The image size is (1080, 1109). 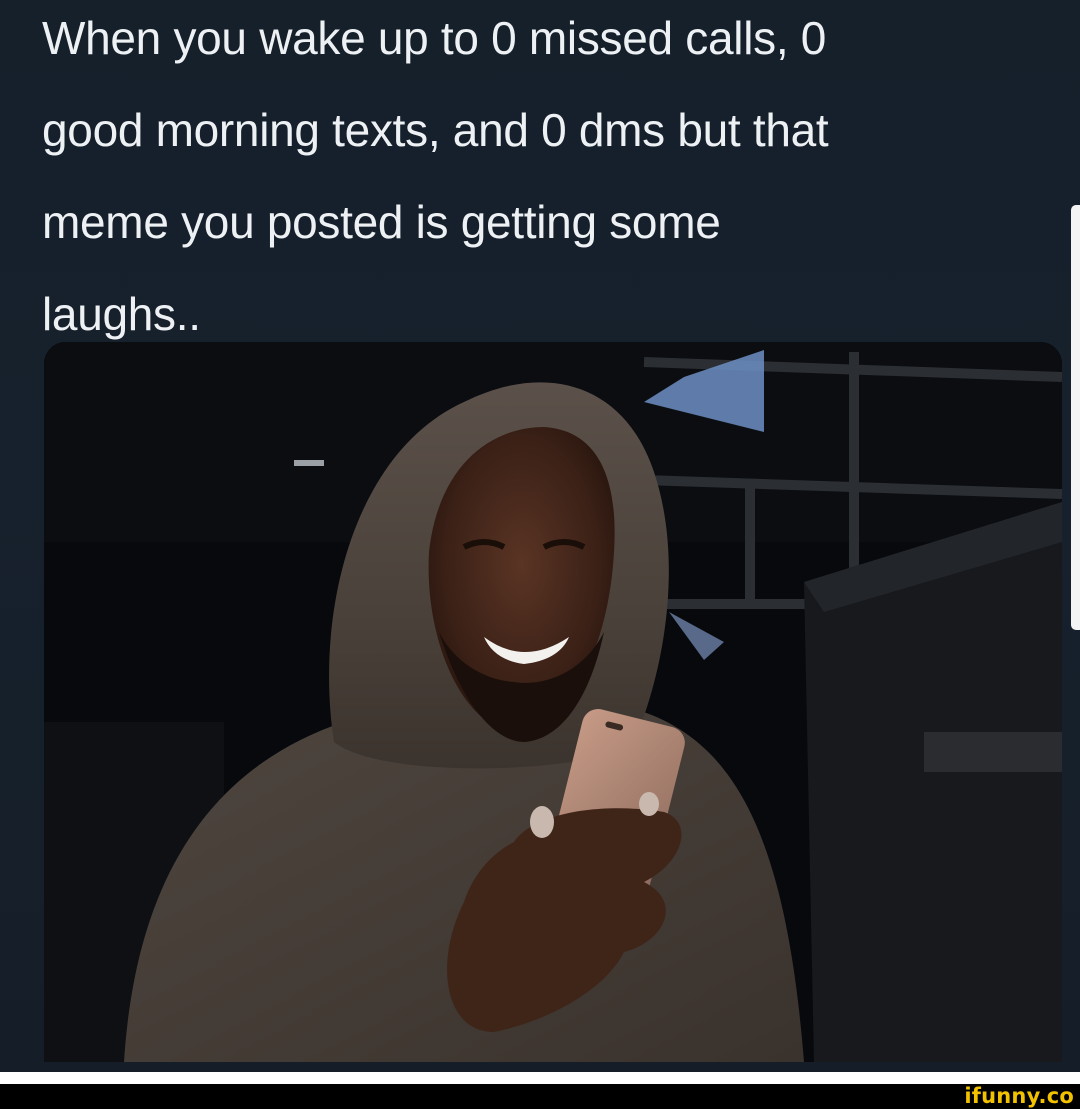 I want to click on scrollbar, so click(x=1075, y=417).